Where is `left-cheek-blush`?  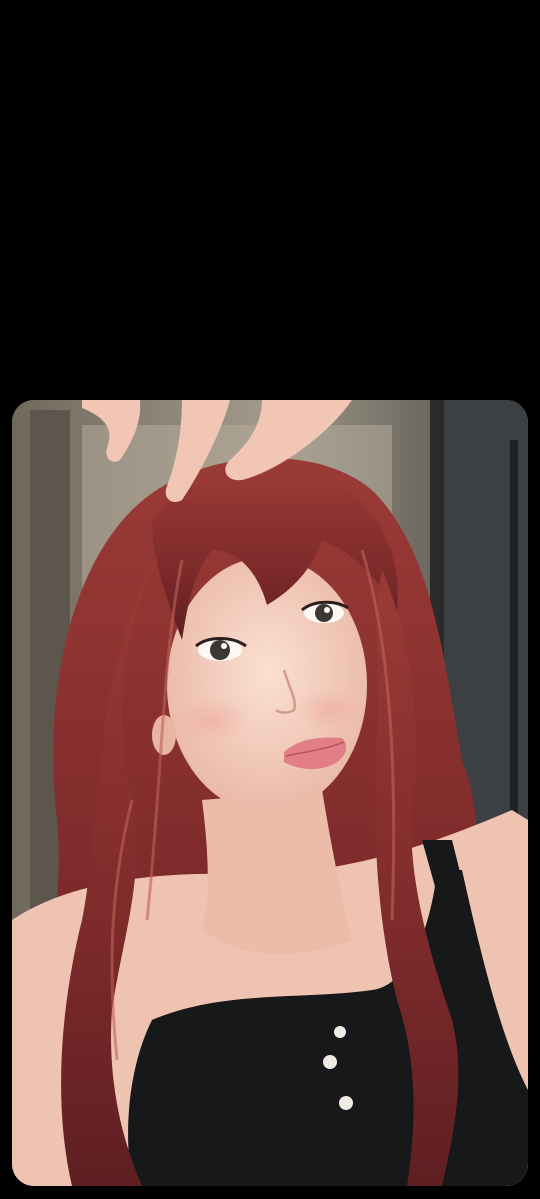 left-cheek-blush is located at coordinates (212, 720).